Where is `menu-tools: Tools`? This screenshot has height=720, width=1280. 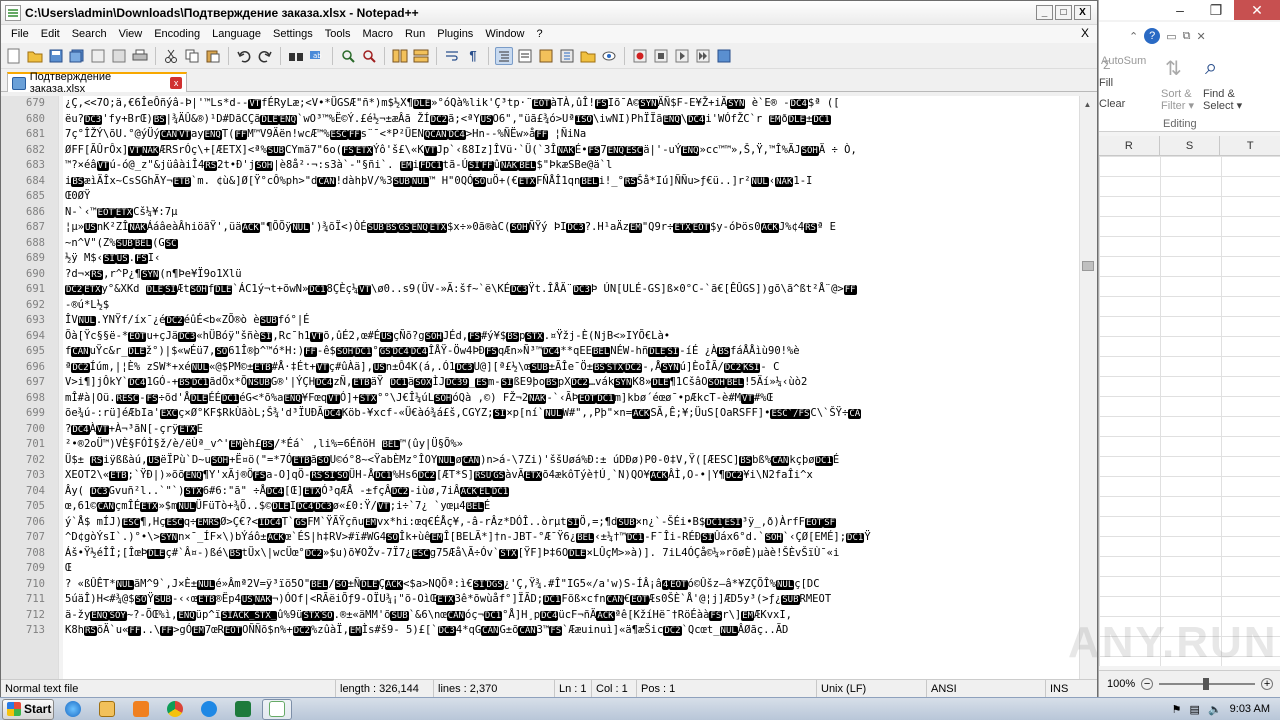 menu-tools: Tools is located at coordinates (338, 34).